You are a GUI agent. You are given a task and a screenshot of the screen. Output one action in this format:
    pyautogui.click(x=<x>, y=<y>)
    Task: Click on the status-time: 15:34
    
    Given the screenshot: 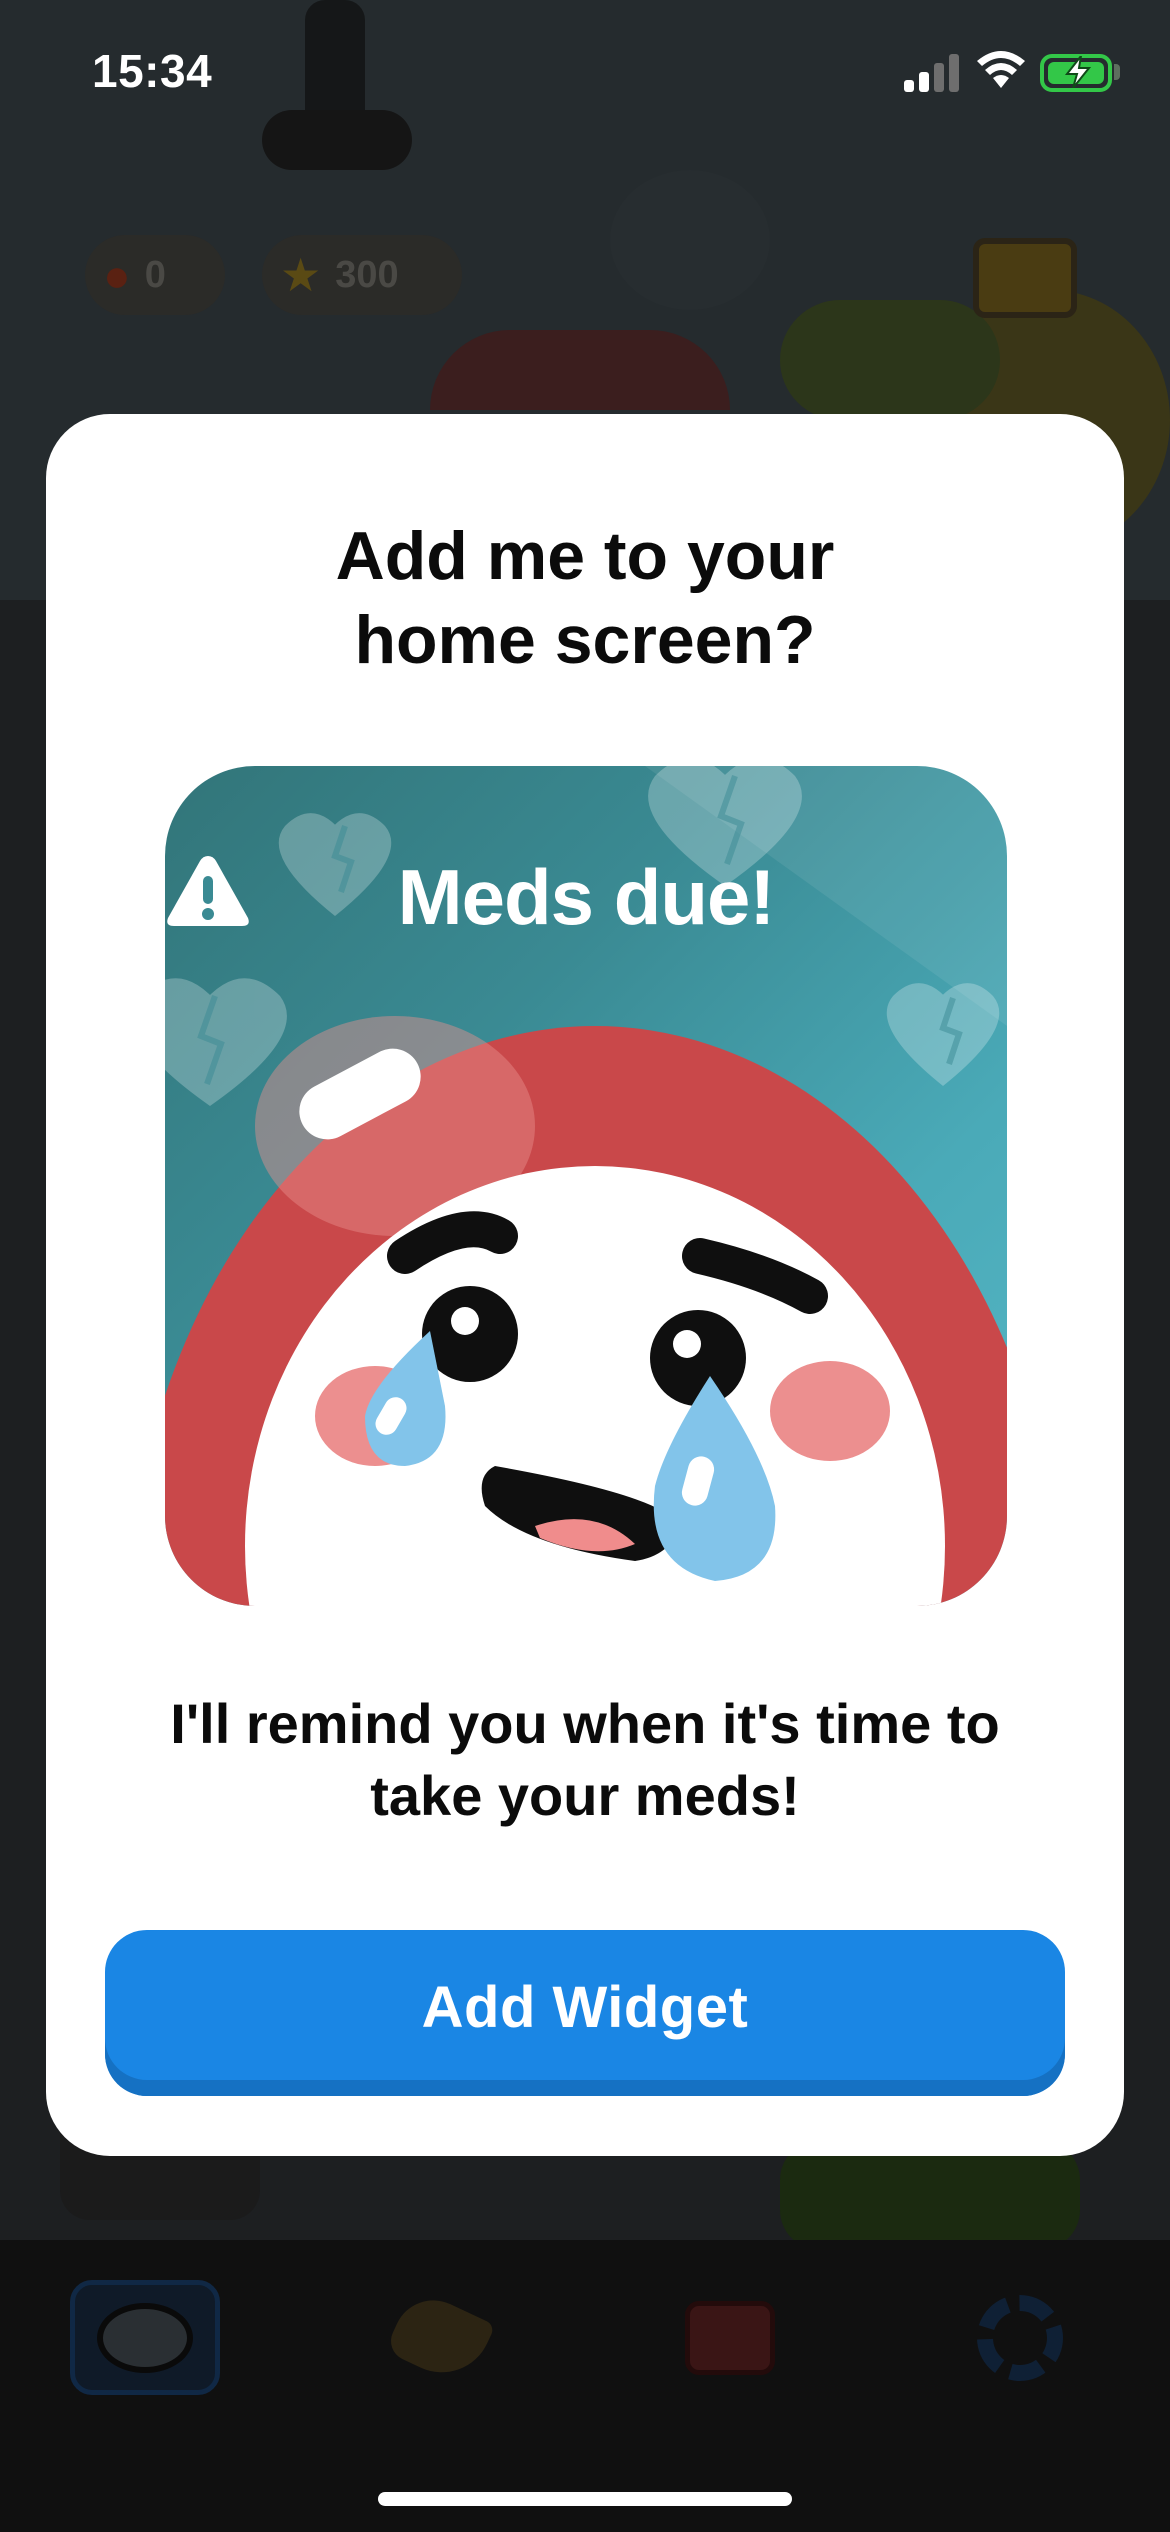 What is the action you would take?
    pyautogui.click(x=152, y=71)
    